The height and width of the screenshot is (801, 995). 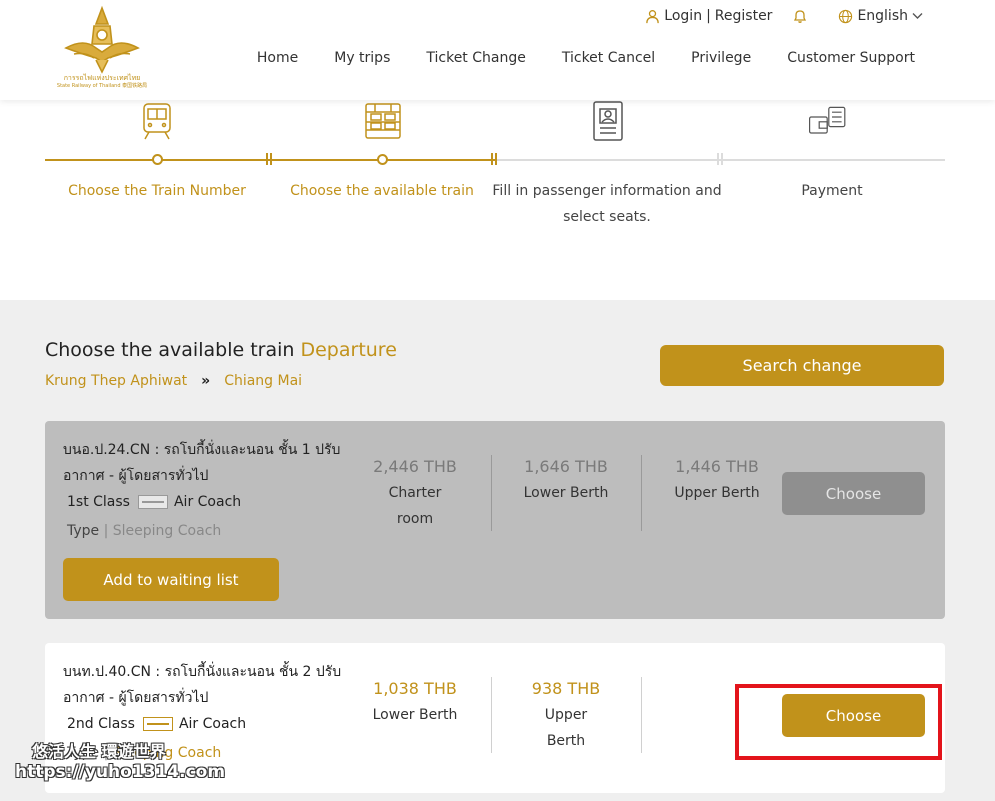 I want to click on notification-bell, so click(x=800, y=16).